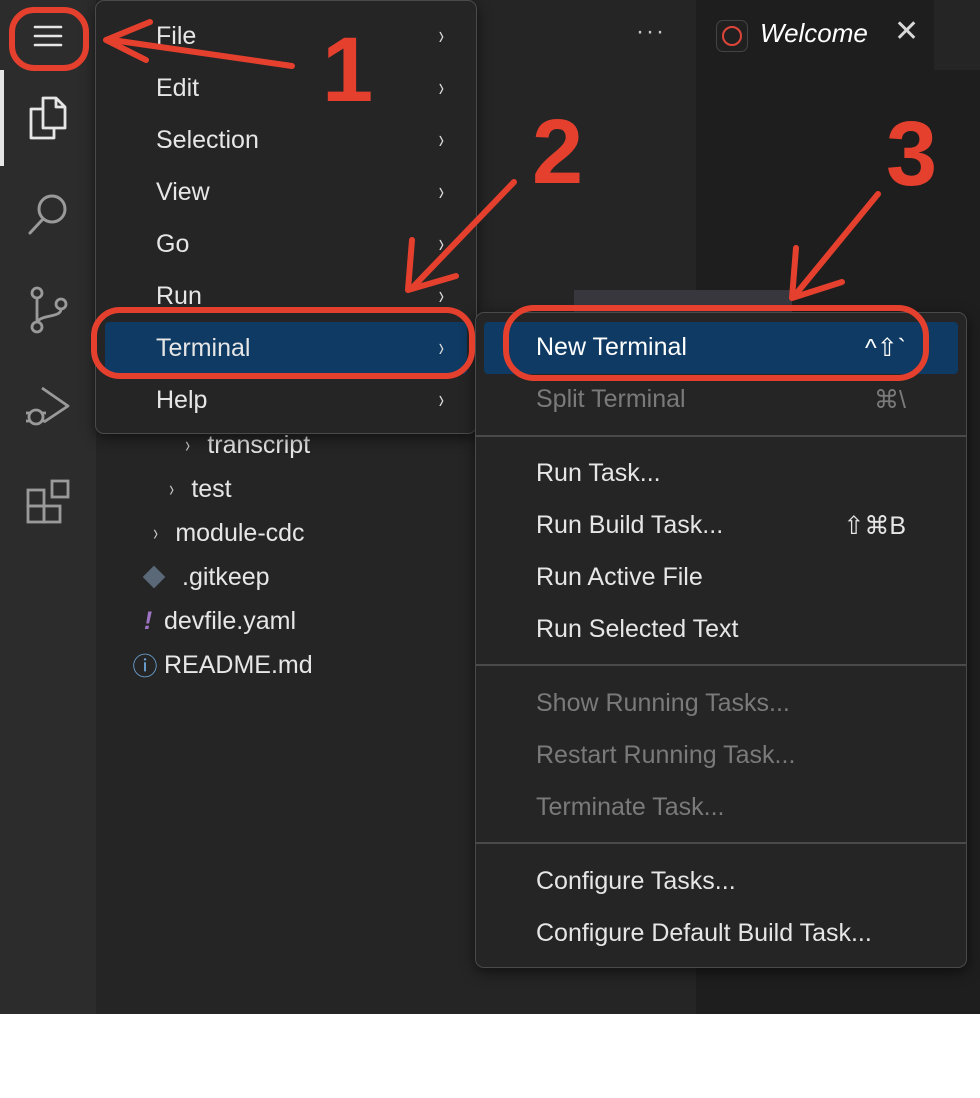 This screenshot has height=1098, width=980. Describe the element at coordinates (721, 348) in the screenshot. I see `menu-item-new-terminal: New Terminal ^⇧`` at that location.